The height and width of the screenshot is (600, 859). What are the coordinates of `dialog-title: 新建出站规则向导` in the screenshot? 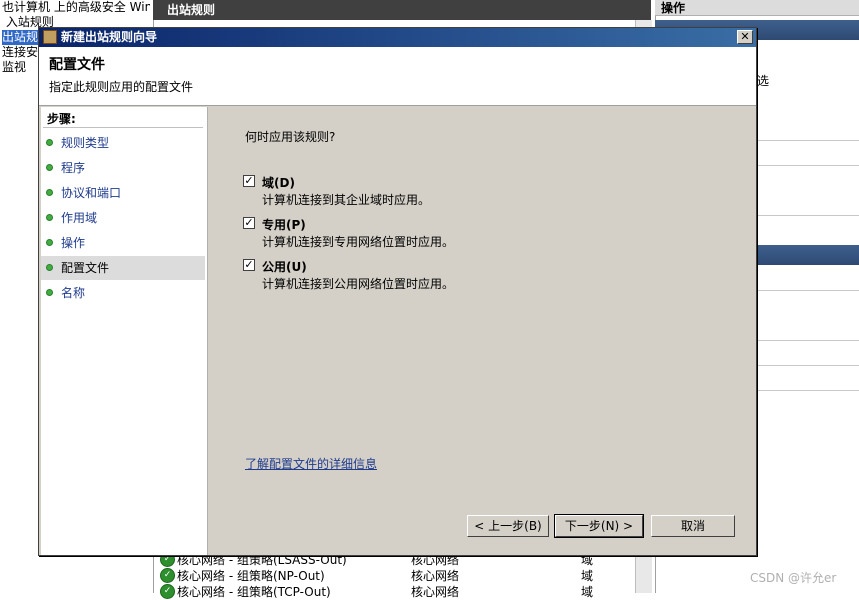 It's located at (109, 37).